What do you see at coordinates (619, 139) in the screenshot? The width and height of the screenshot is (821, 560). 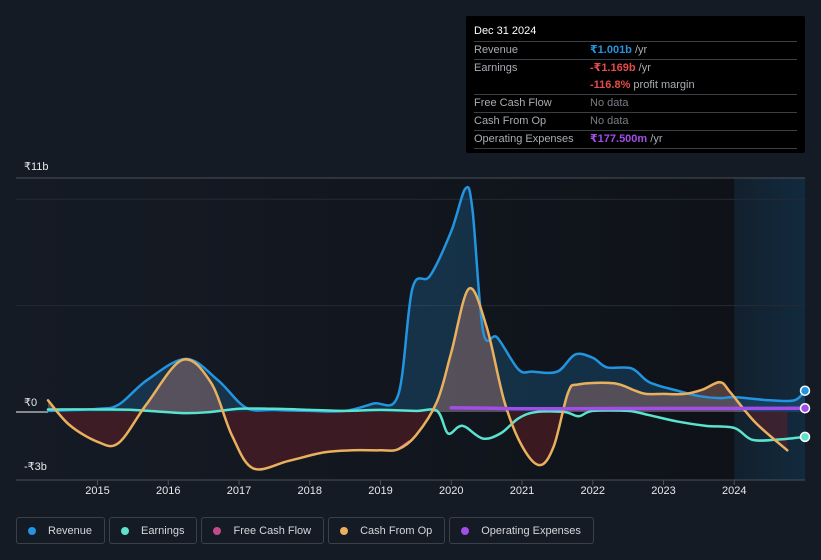 I see `tooltip-value: ₹177.500m` at bounding box center [619, 139].